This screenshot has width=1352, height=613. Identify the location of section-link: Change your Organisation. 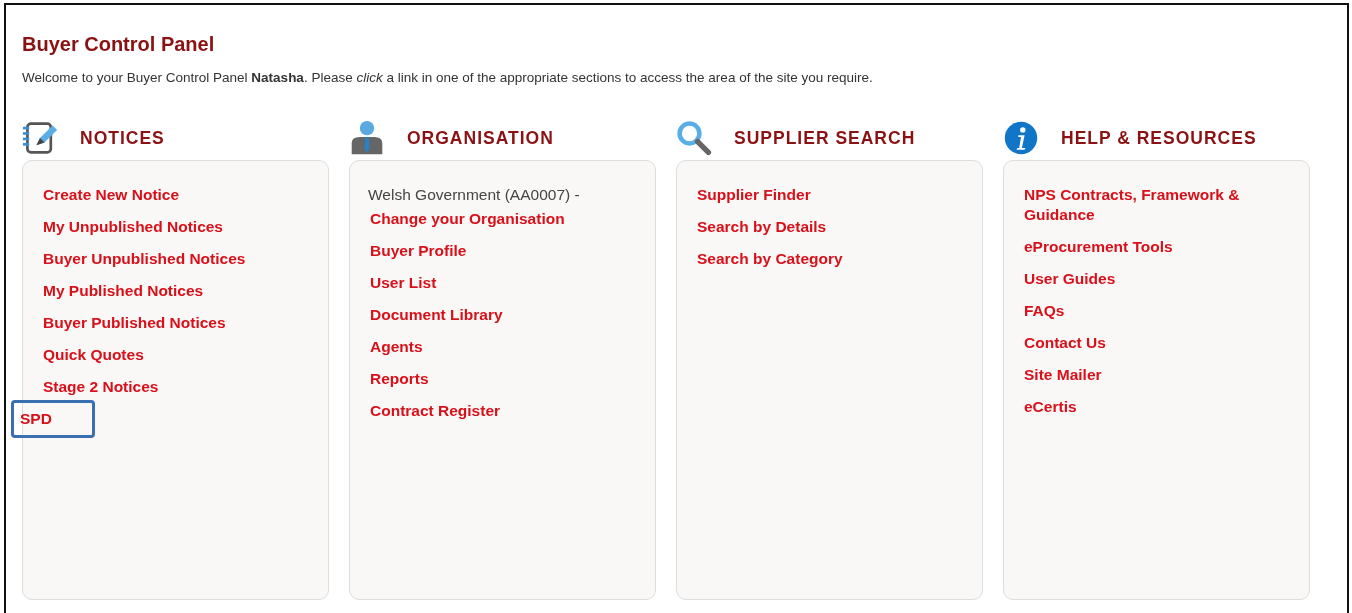
(467, 219).